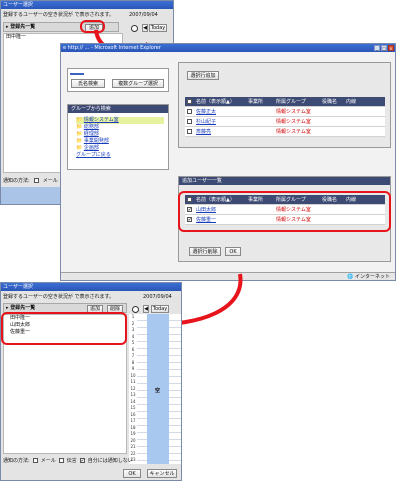  What do you see at coordinates (48, 461) in the screenshot?
I see `bottom-mail-label: メール` at bounding box center [48, 461].